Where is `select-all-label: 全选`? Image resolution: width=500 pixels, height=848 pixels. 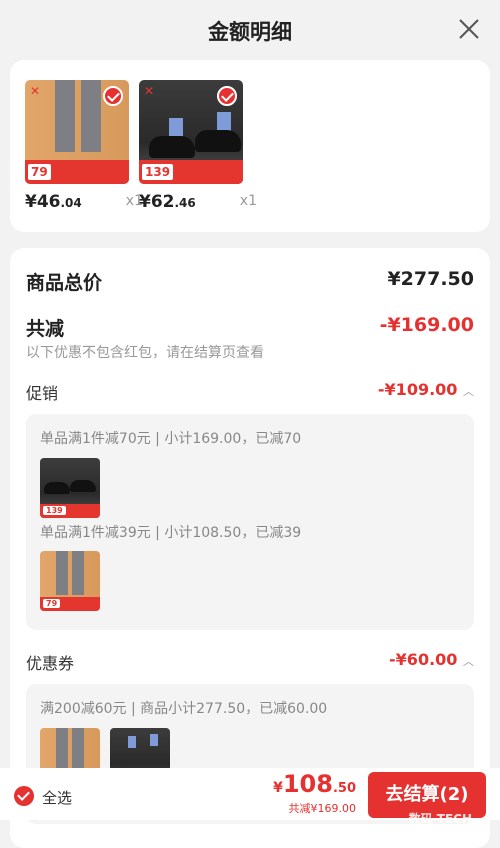
select-all-label: 全选 is located at coordinates (57, 797).